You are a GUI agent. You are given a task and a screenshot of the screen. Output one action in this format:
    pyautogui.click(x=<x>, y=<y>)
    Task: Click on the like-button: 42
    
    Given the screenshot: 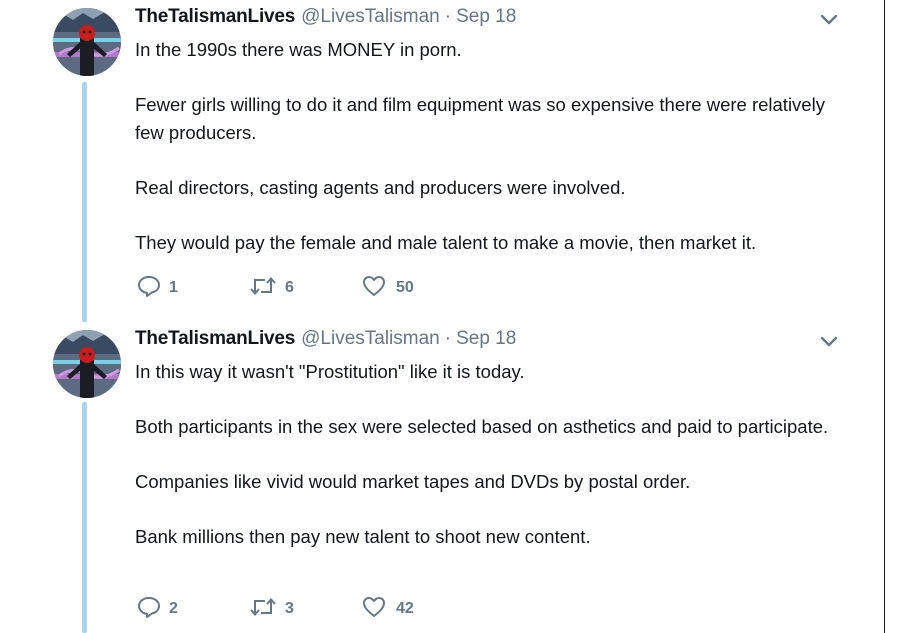 What is the action you would take?
    pyautogui.click(x=388, y=609)
    